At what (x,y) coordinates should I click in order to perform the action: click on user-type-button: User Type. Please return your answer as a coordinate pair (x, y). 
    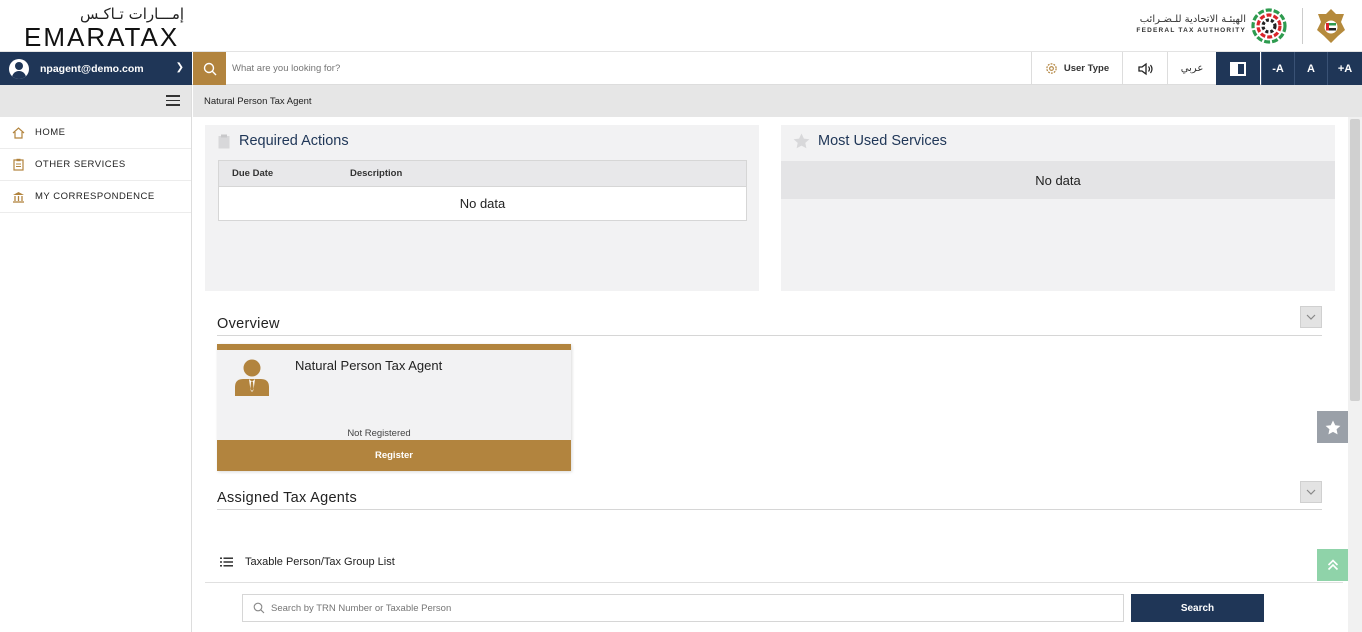
    Looking at the image, I should click on (1076, 68).